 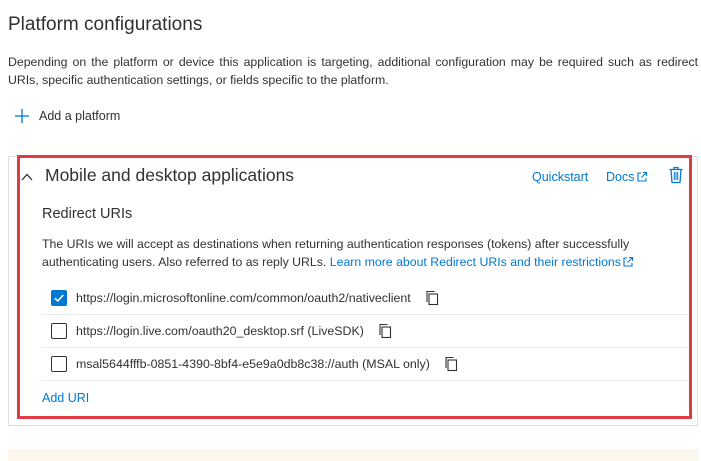 I want to click on checkmark-icon, so click(x=59, y=297).